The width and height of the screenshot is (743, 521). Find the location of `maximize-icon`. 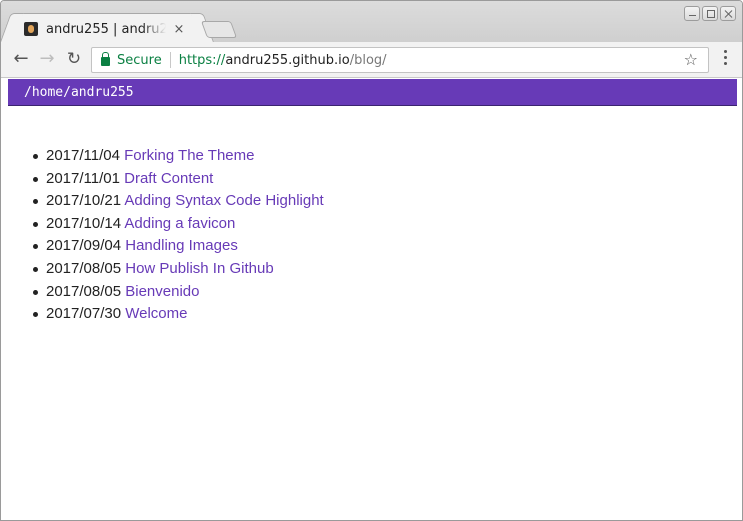

maximize-icon is located at coordinates (710, 13).